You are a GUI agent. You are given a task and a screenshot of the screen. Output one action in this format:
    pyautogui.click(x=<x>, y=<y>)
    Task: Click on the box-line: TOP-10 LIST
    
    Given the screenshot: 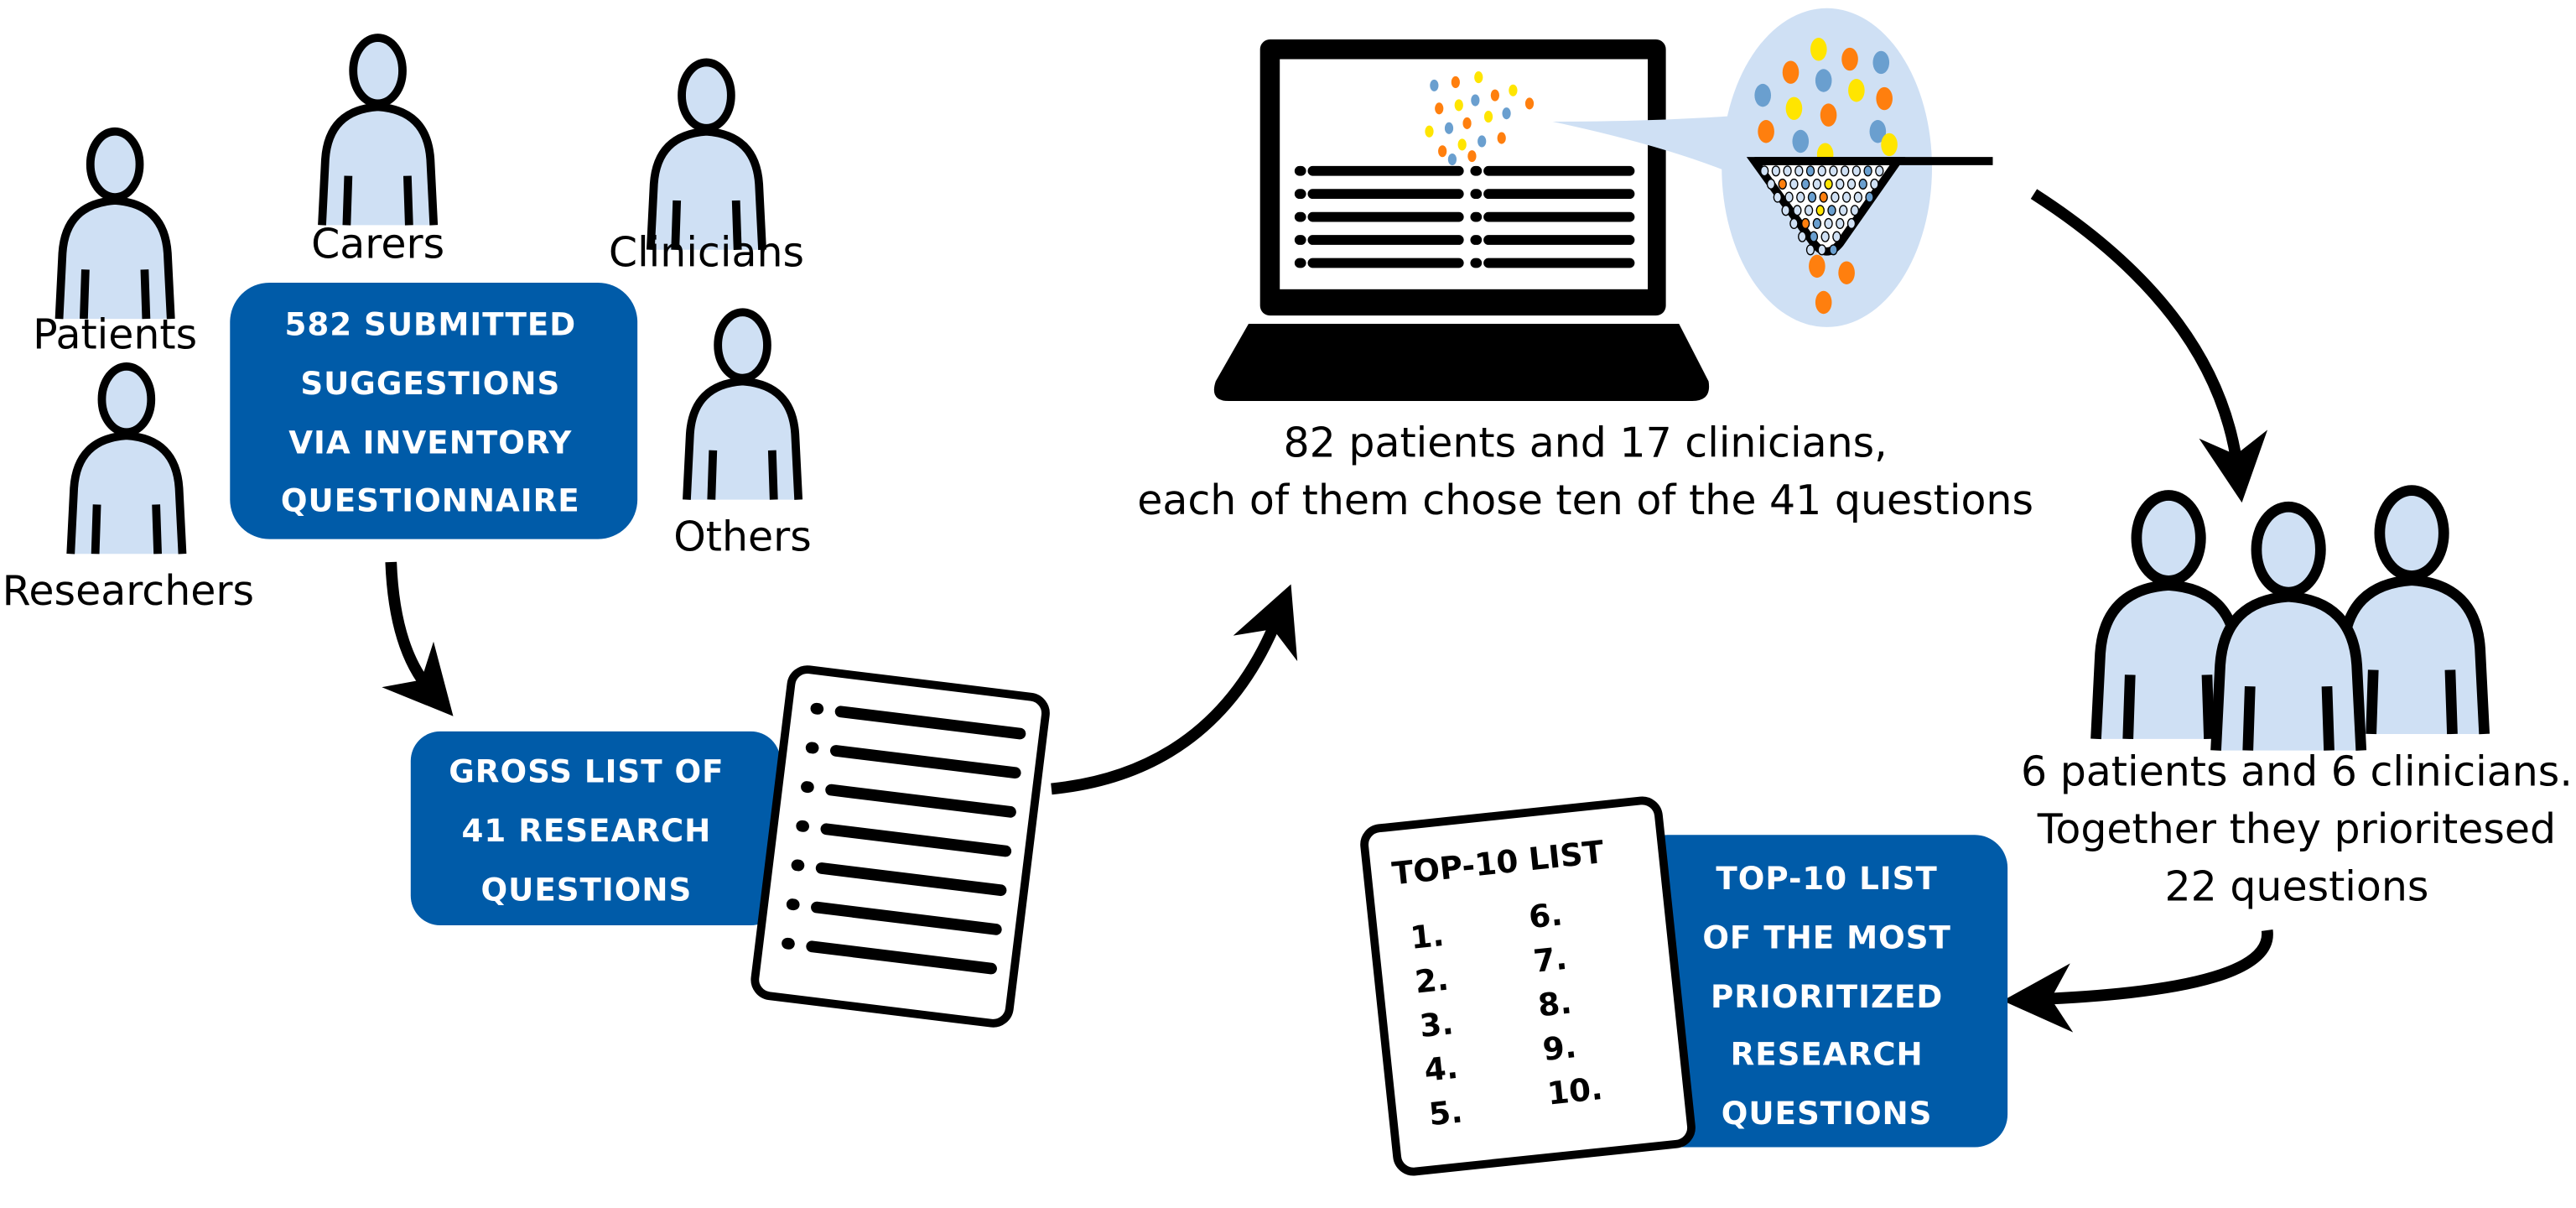 What is the action you would take?
    pyautogui.click(x=1826, y=879)
    